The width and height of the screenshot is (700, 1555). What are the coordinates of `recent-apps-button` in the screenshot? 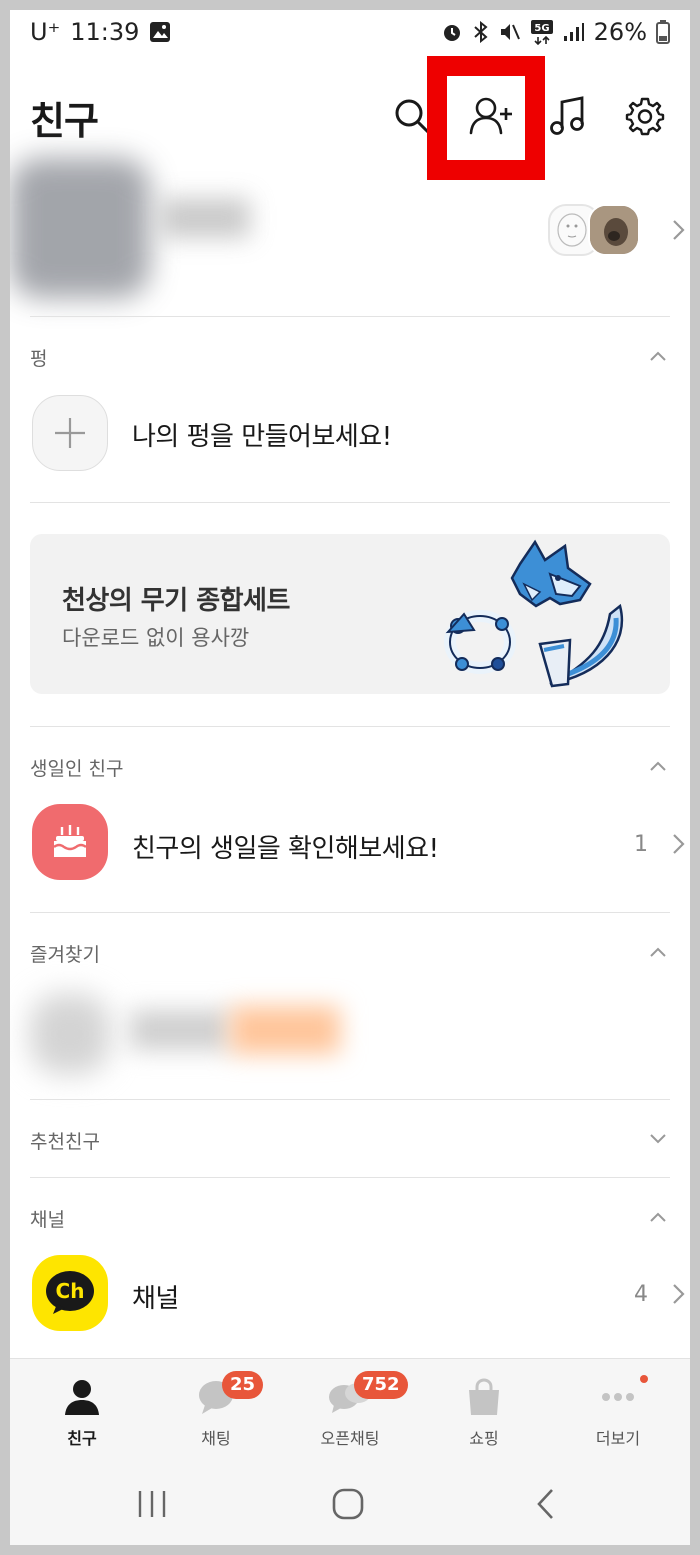 It's located at (152, 1504).